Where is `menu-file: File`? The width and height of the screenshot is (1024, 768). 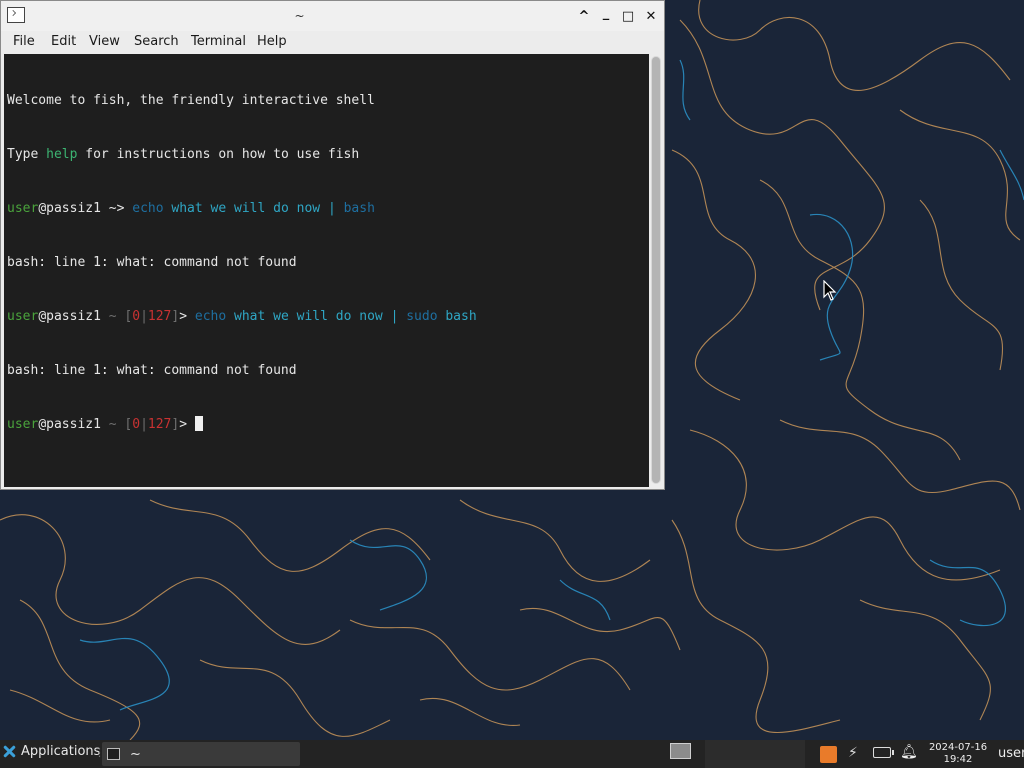
menu-file: File is located at coordinates (24, 41).